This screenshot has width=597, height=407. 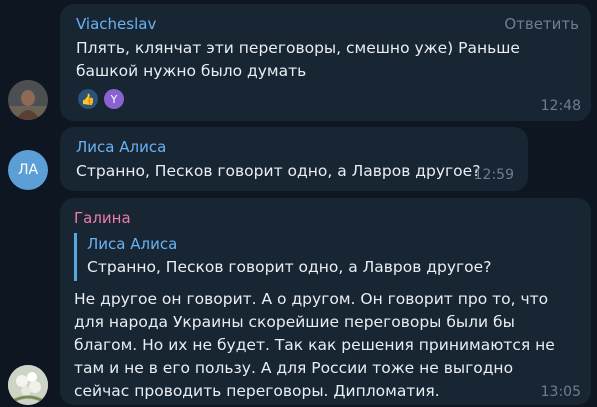 I want to click on message-time: 13:05, so click(x=560, y=392).